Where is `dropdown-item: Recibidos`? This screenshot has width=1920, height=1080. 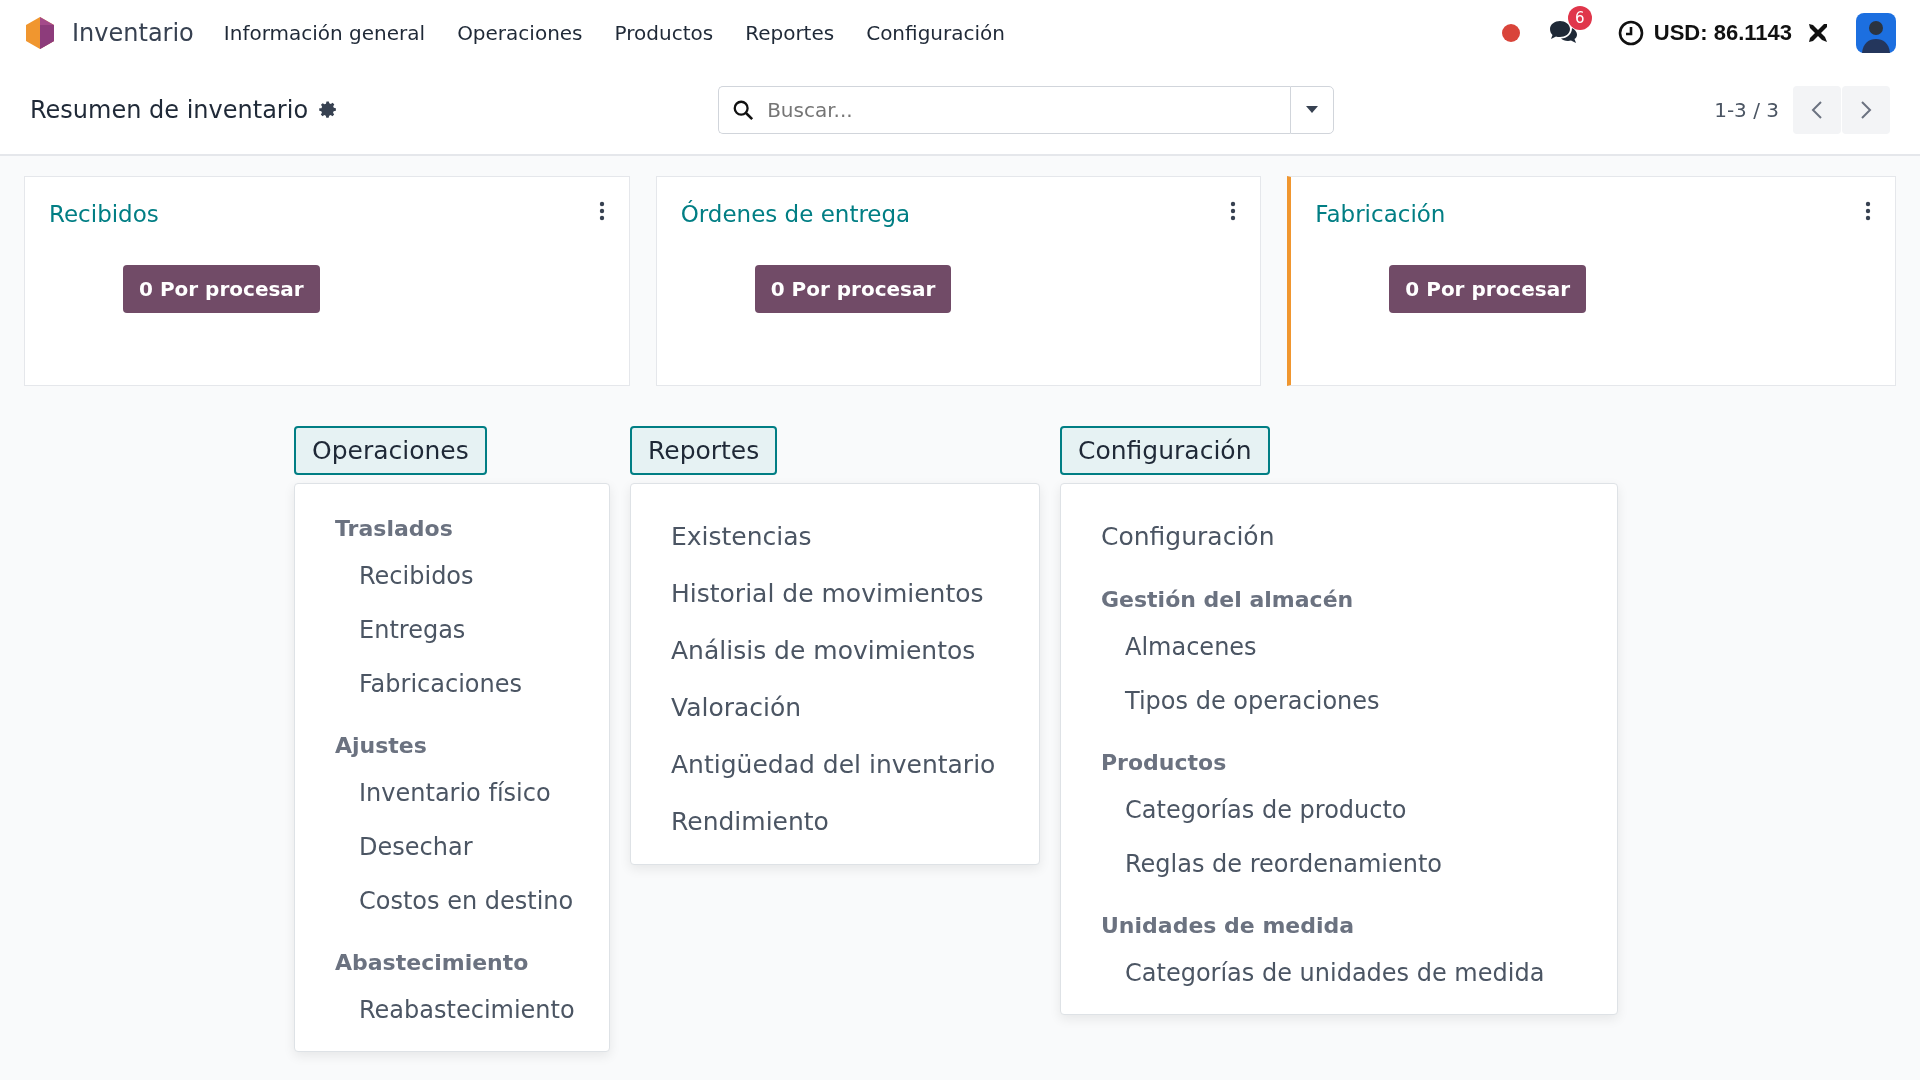
dropdown-item: Recibidos is located at coordinates (452, 576).